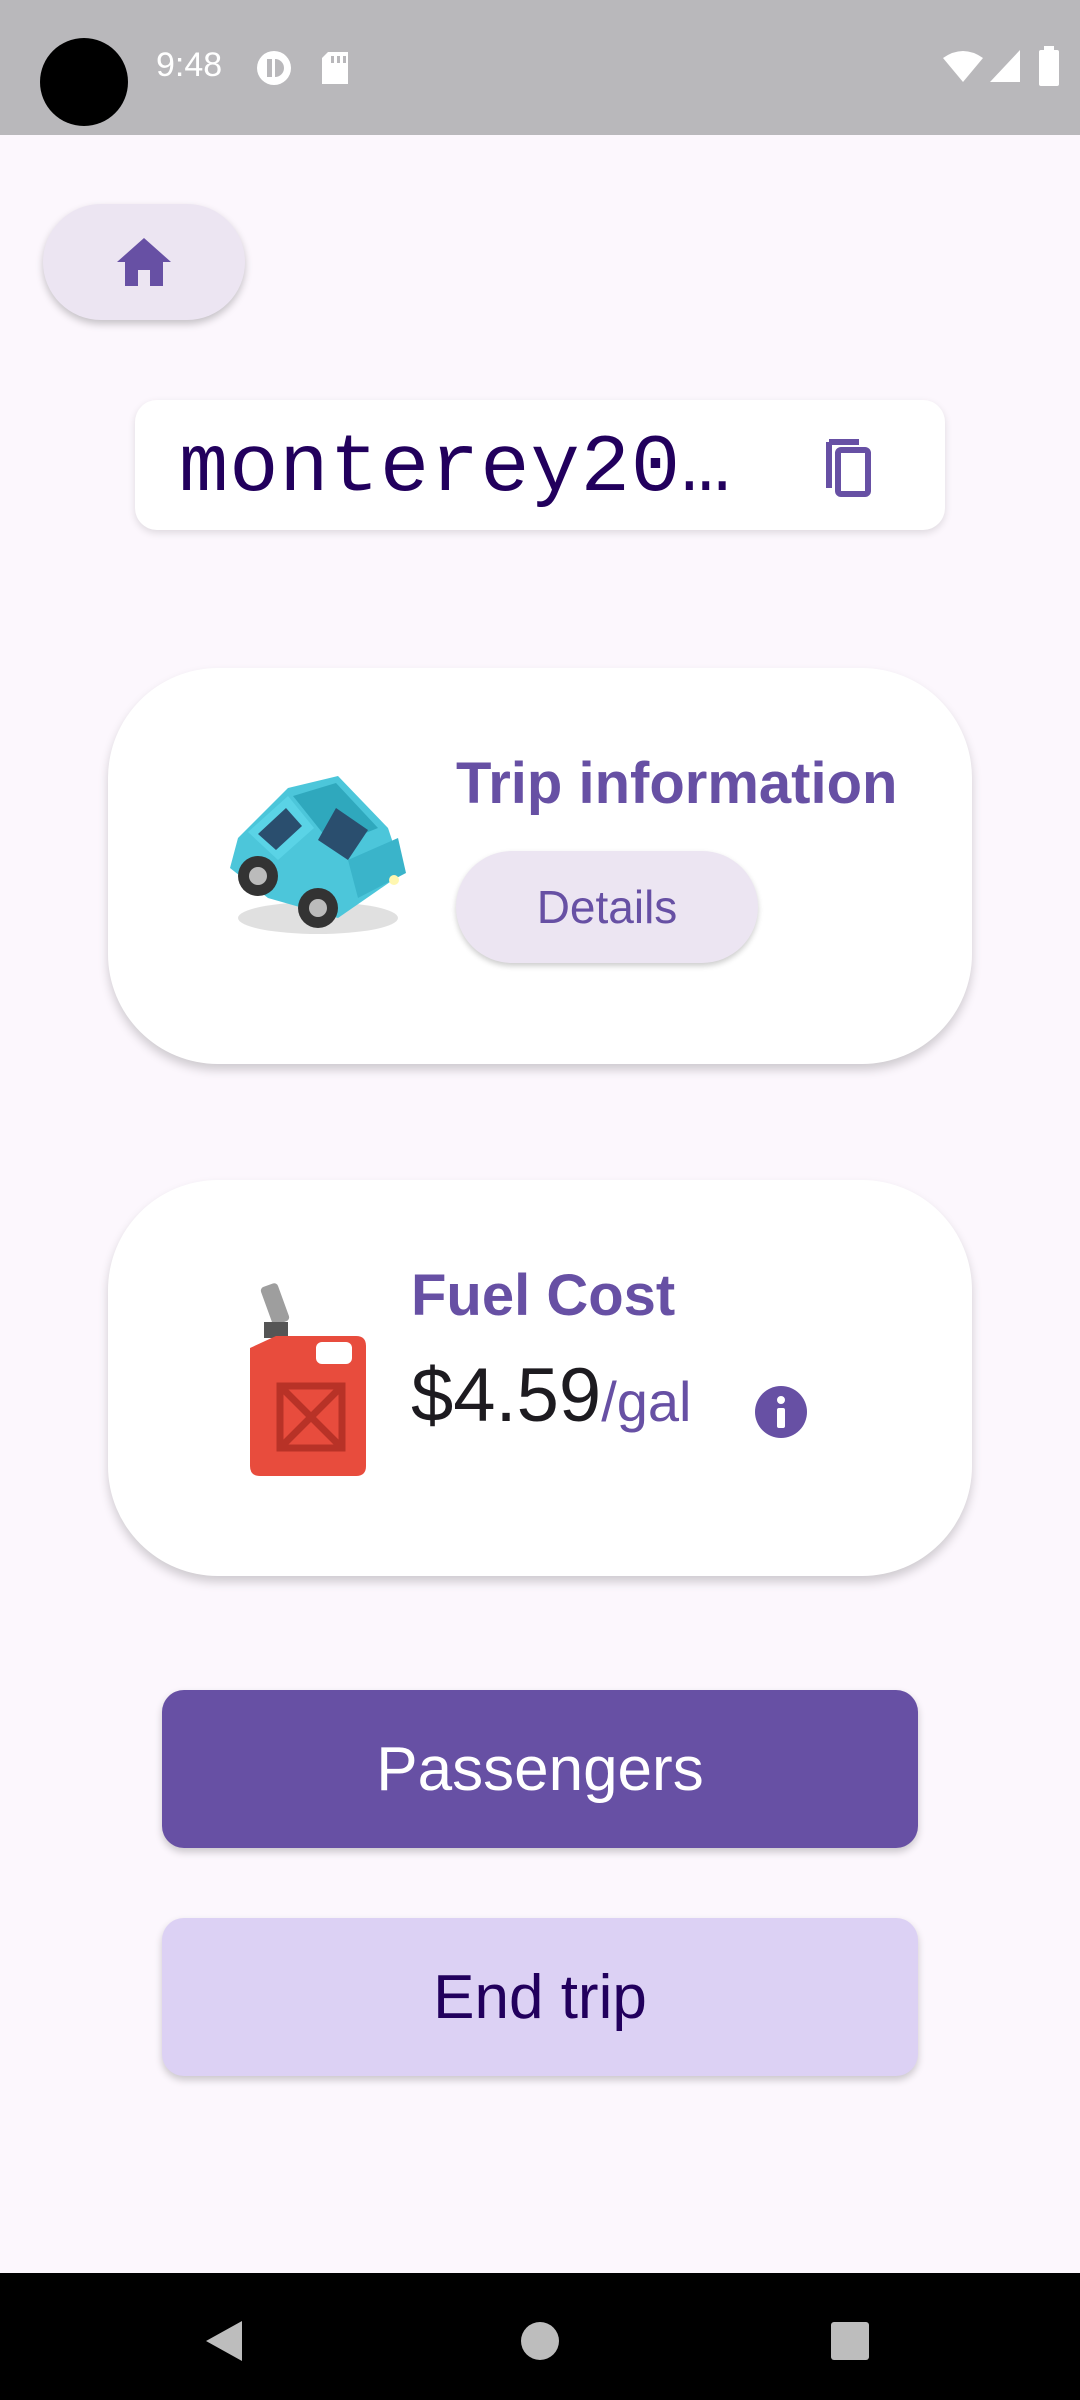  I want to click on camera-cutout, so click(84, 82).